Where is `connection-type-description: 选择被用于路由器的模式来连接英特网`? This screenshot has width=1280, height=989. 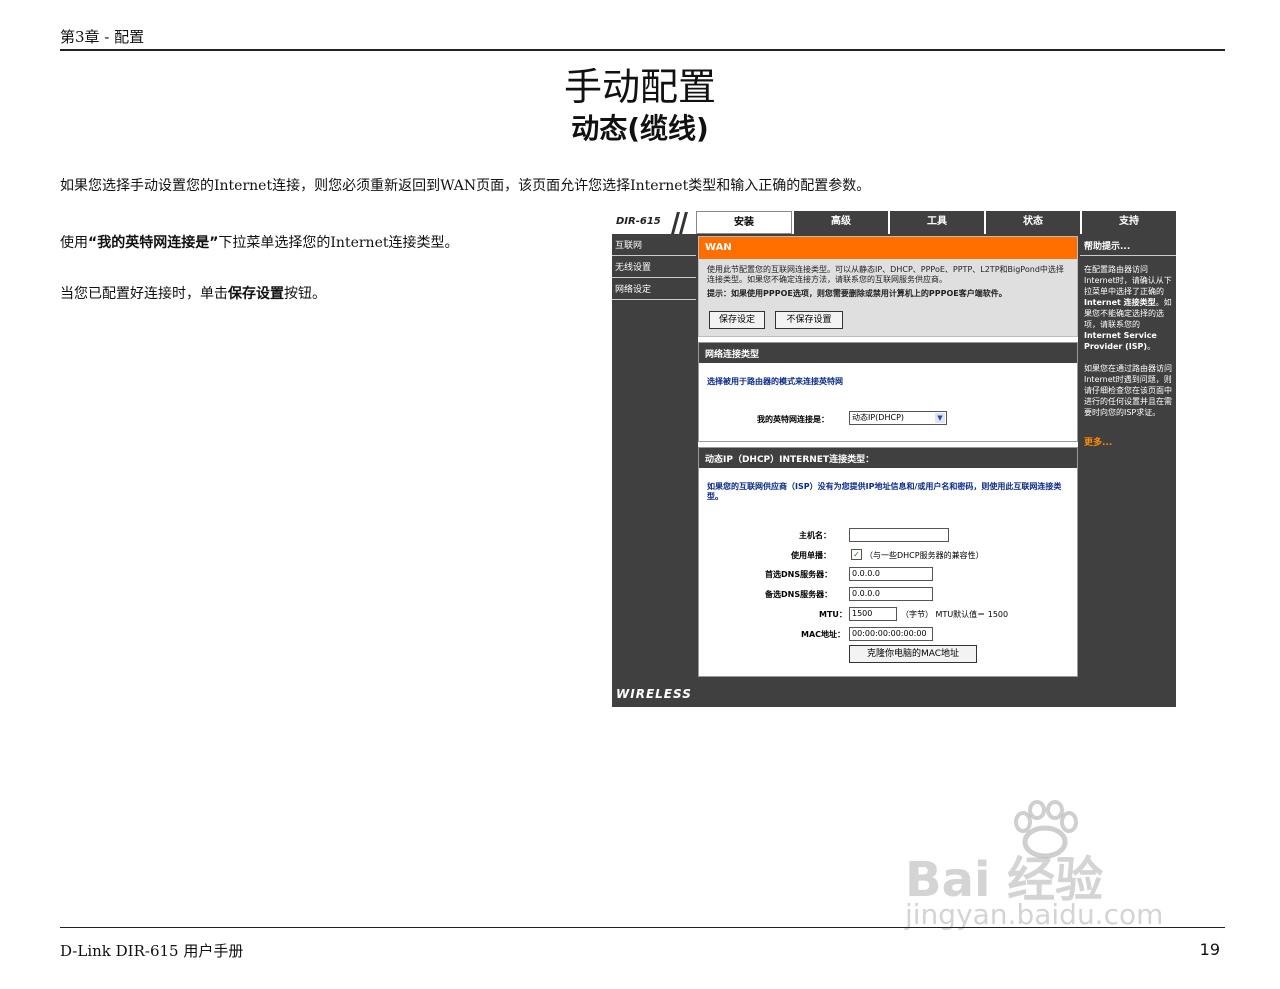 connection-type-description: 选择被用于路由器的模式来连接英特网 is located at coordinates (775, 381).